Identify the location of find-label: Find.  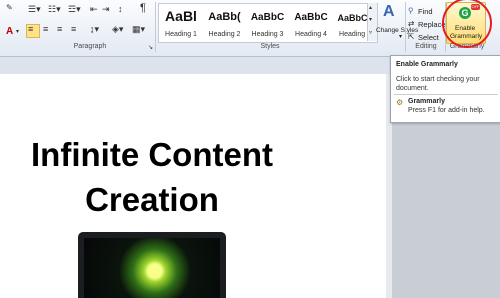
(425, 11).